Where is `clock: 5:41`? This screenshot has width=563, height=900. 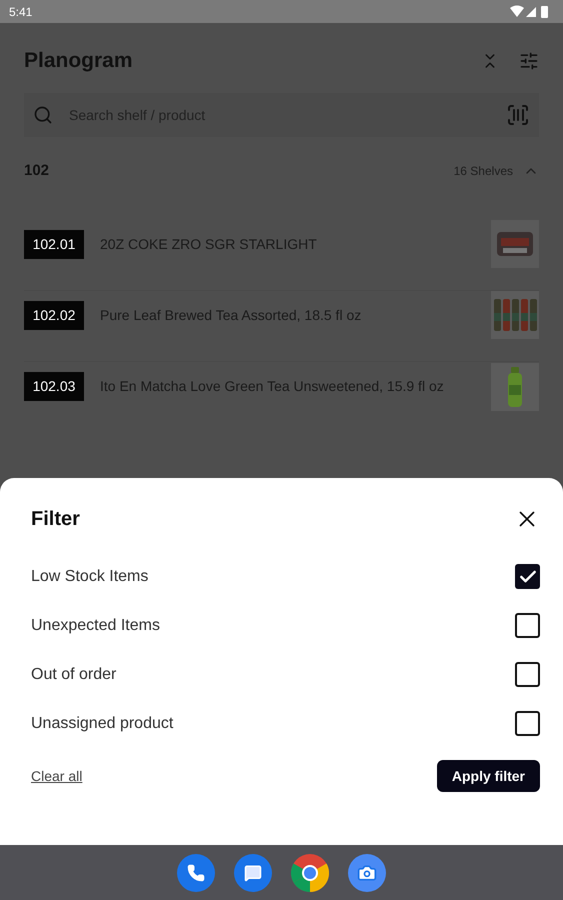 clock: 5:41 is located at coordinates (20, 12).